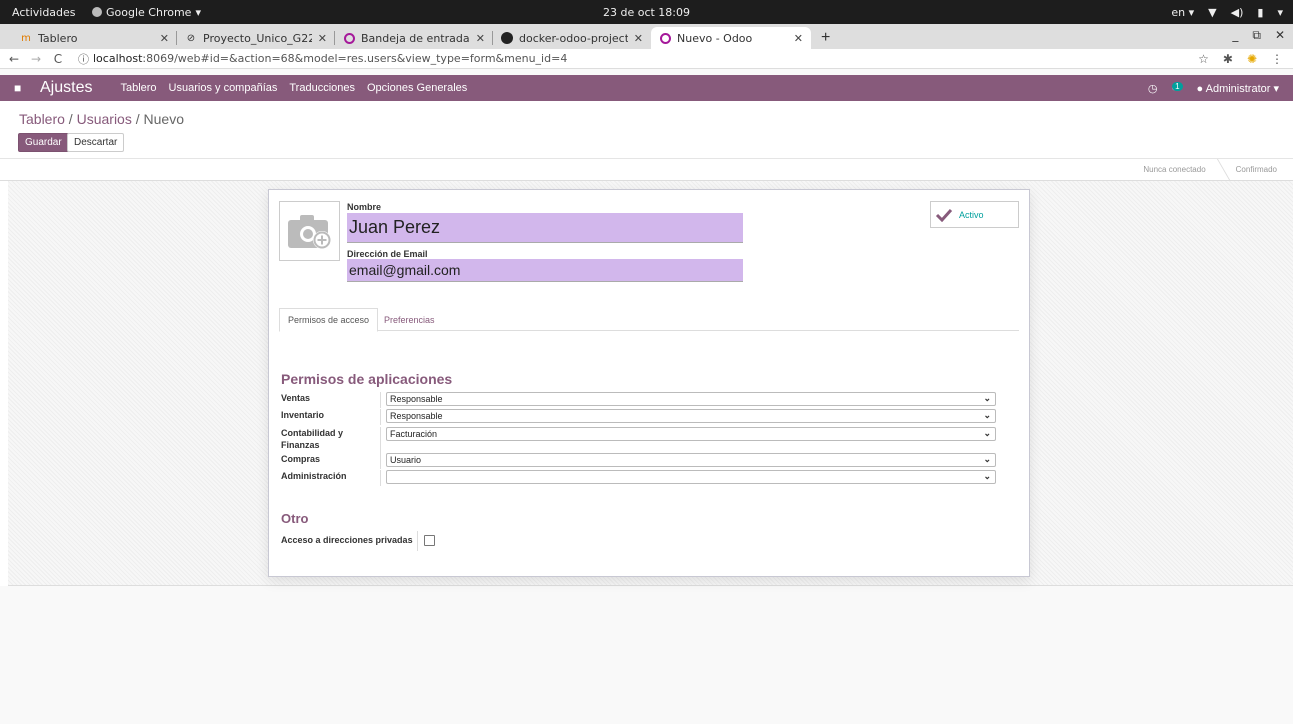  I want to click on breadcrumb-link: Tablero, so click(42, 119).